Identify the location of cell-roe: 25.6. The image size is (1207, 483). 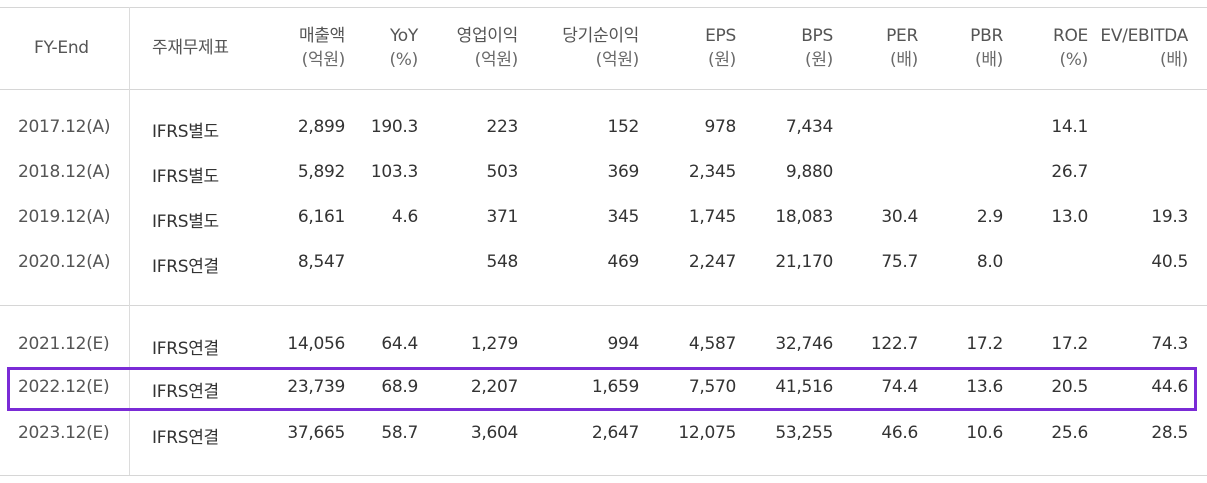
(1069, 433).